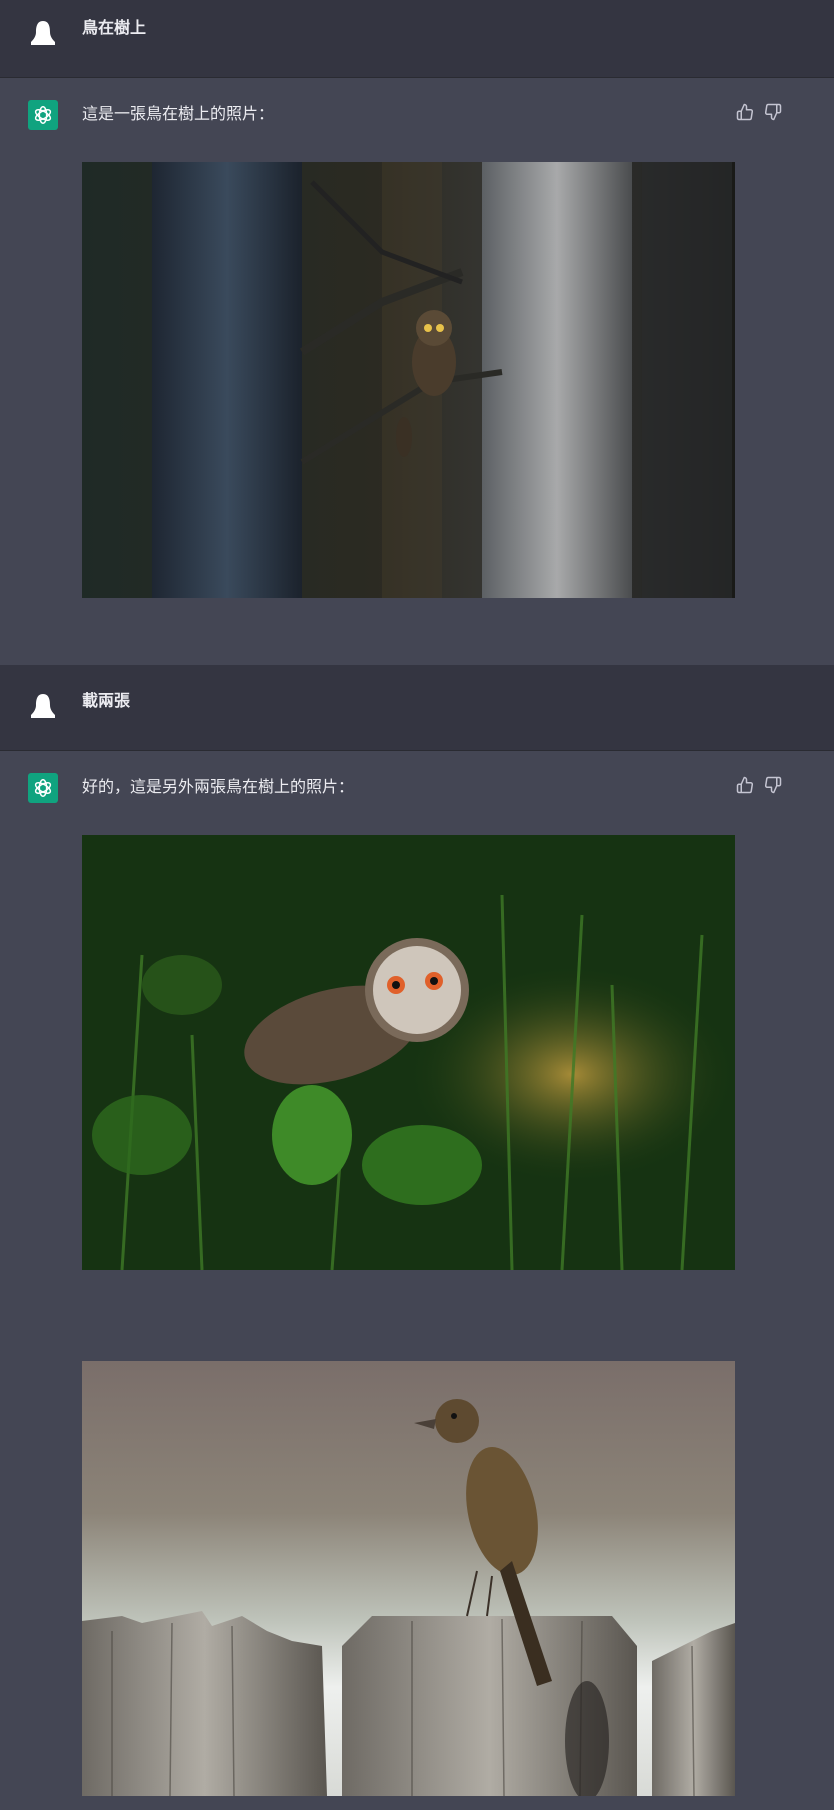  What do you see at coordinates (417, 708) in the screenshot?
I see `user-message-2: 載兩張` at bounding box center [417, 708].